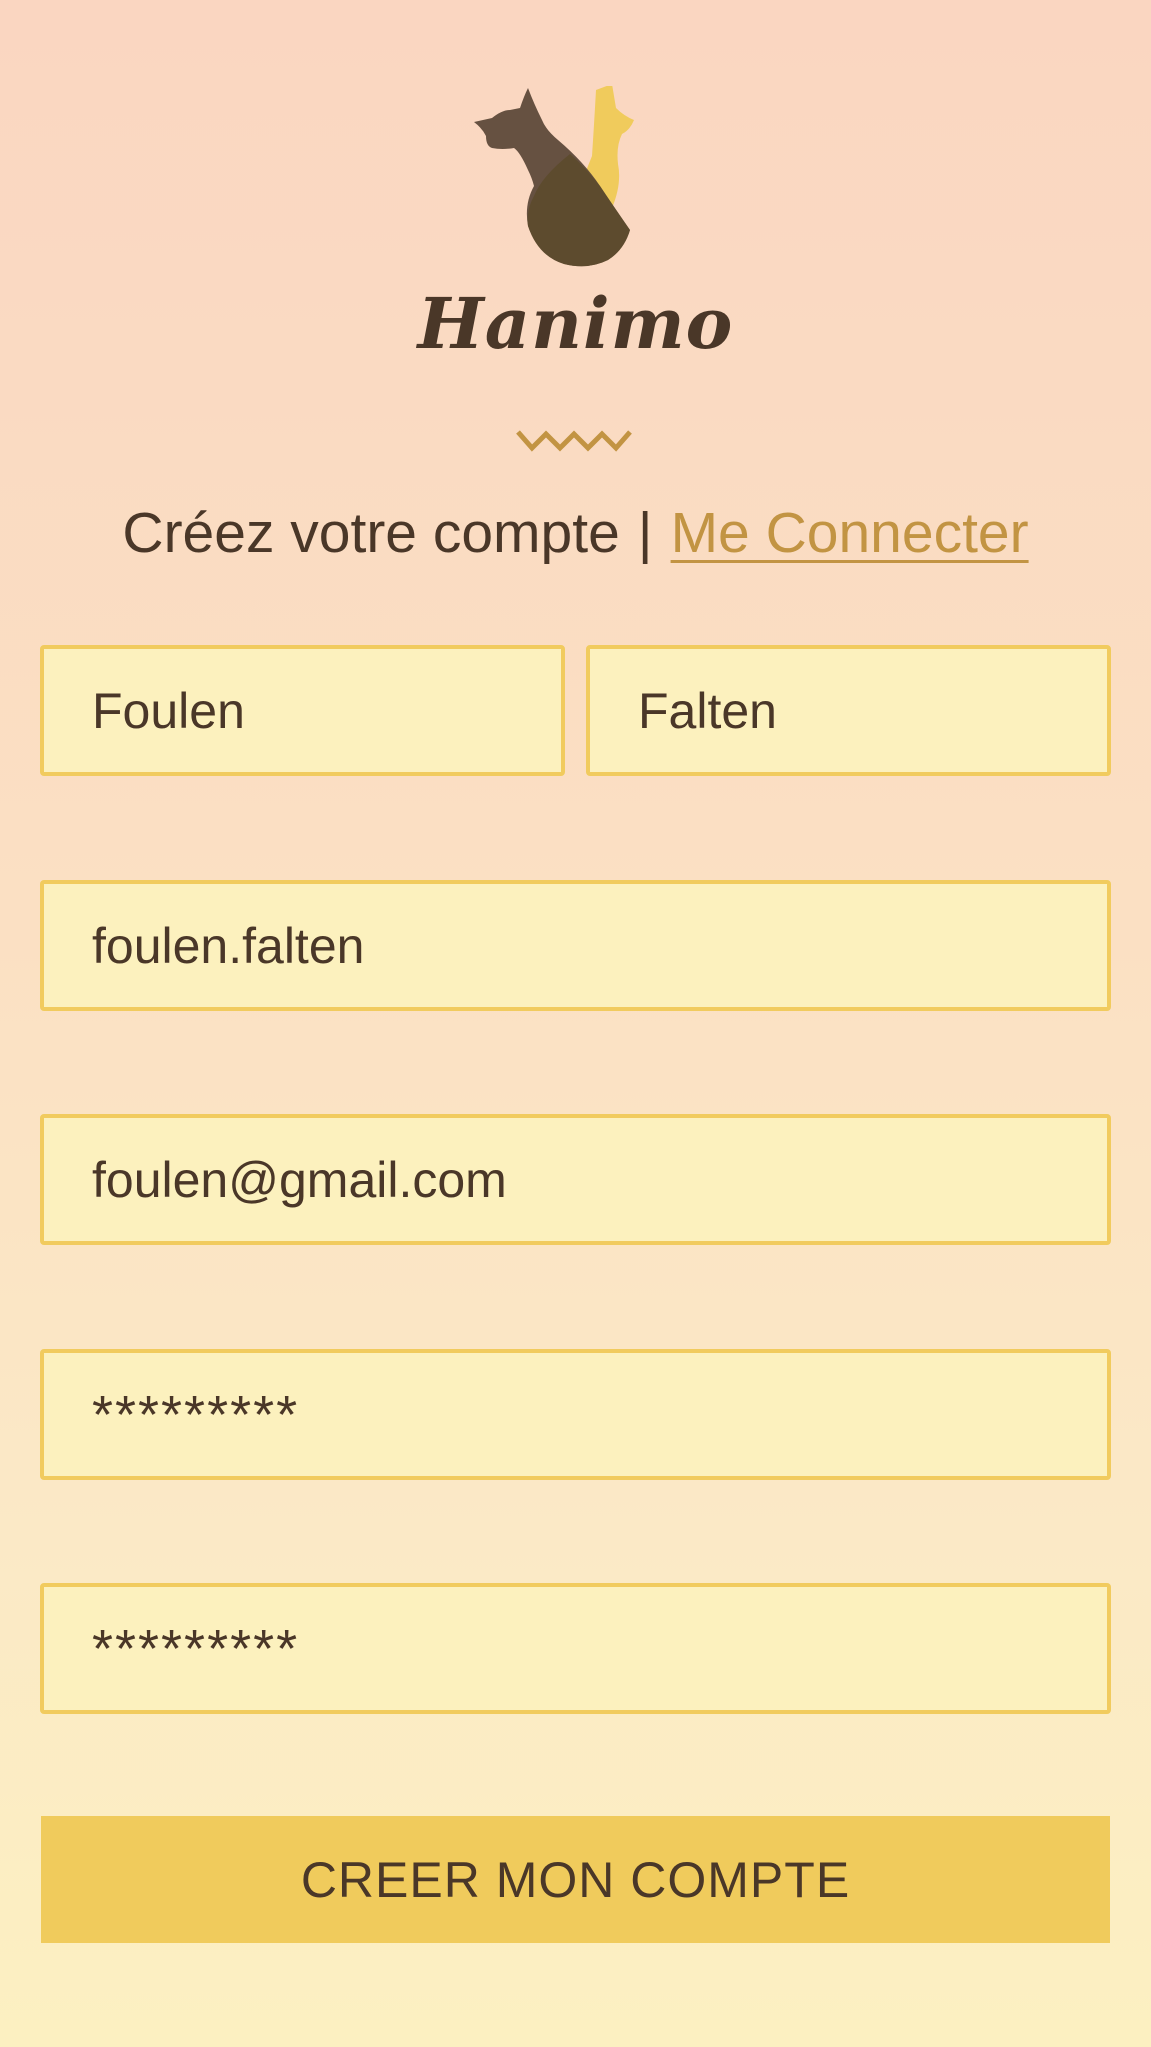  What do you see at coordinates (848, 710) in the screenshot?
I see `last-name-field: Falten` at bounding box center [848, 710].